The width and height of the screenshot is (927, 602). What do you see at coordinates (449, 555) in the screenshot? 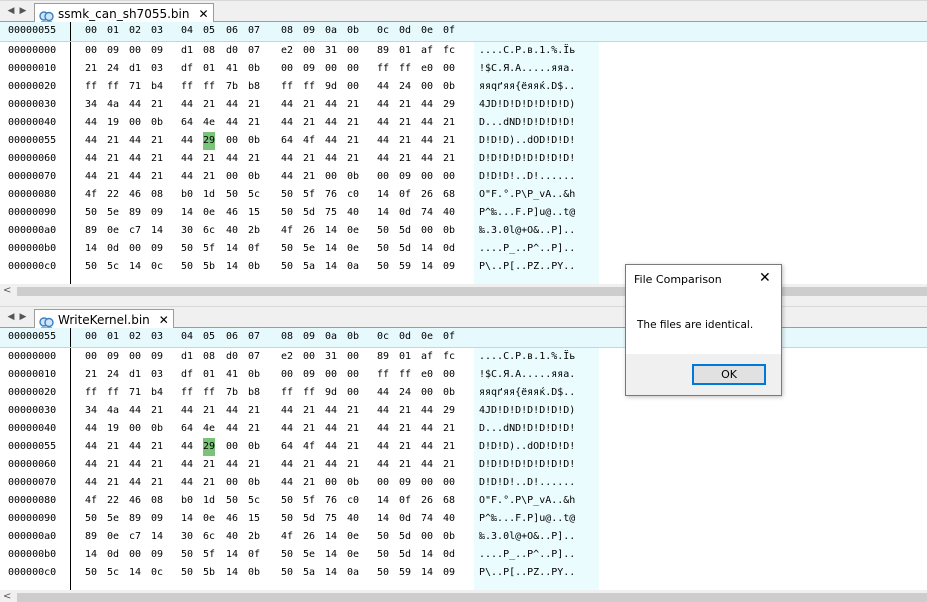
I see `hex-byte: 0d` at bounding box center [449, 555].